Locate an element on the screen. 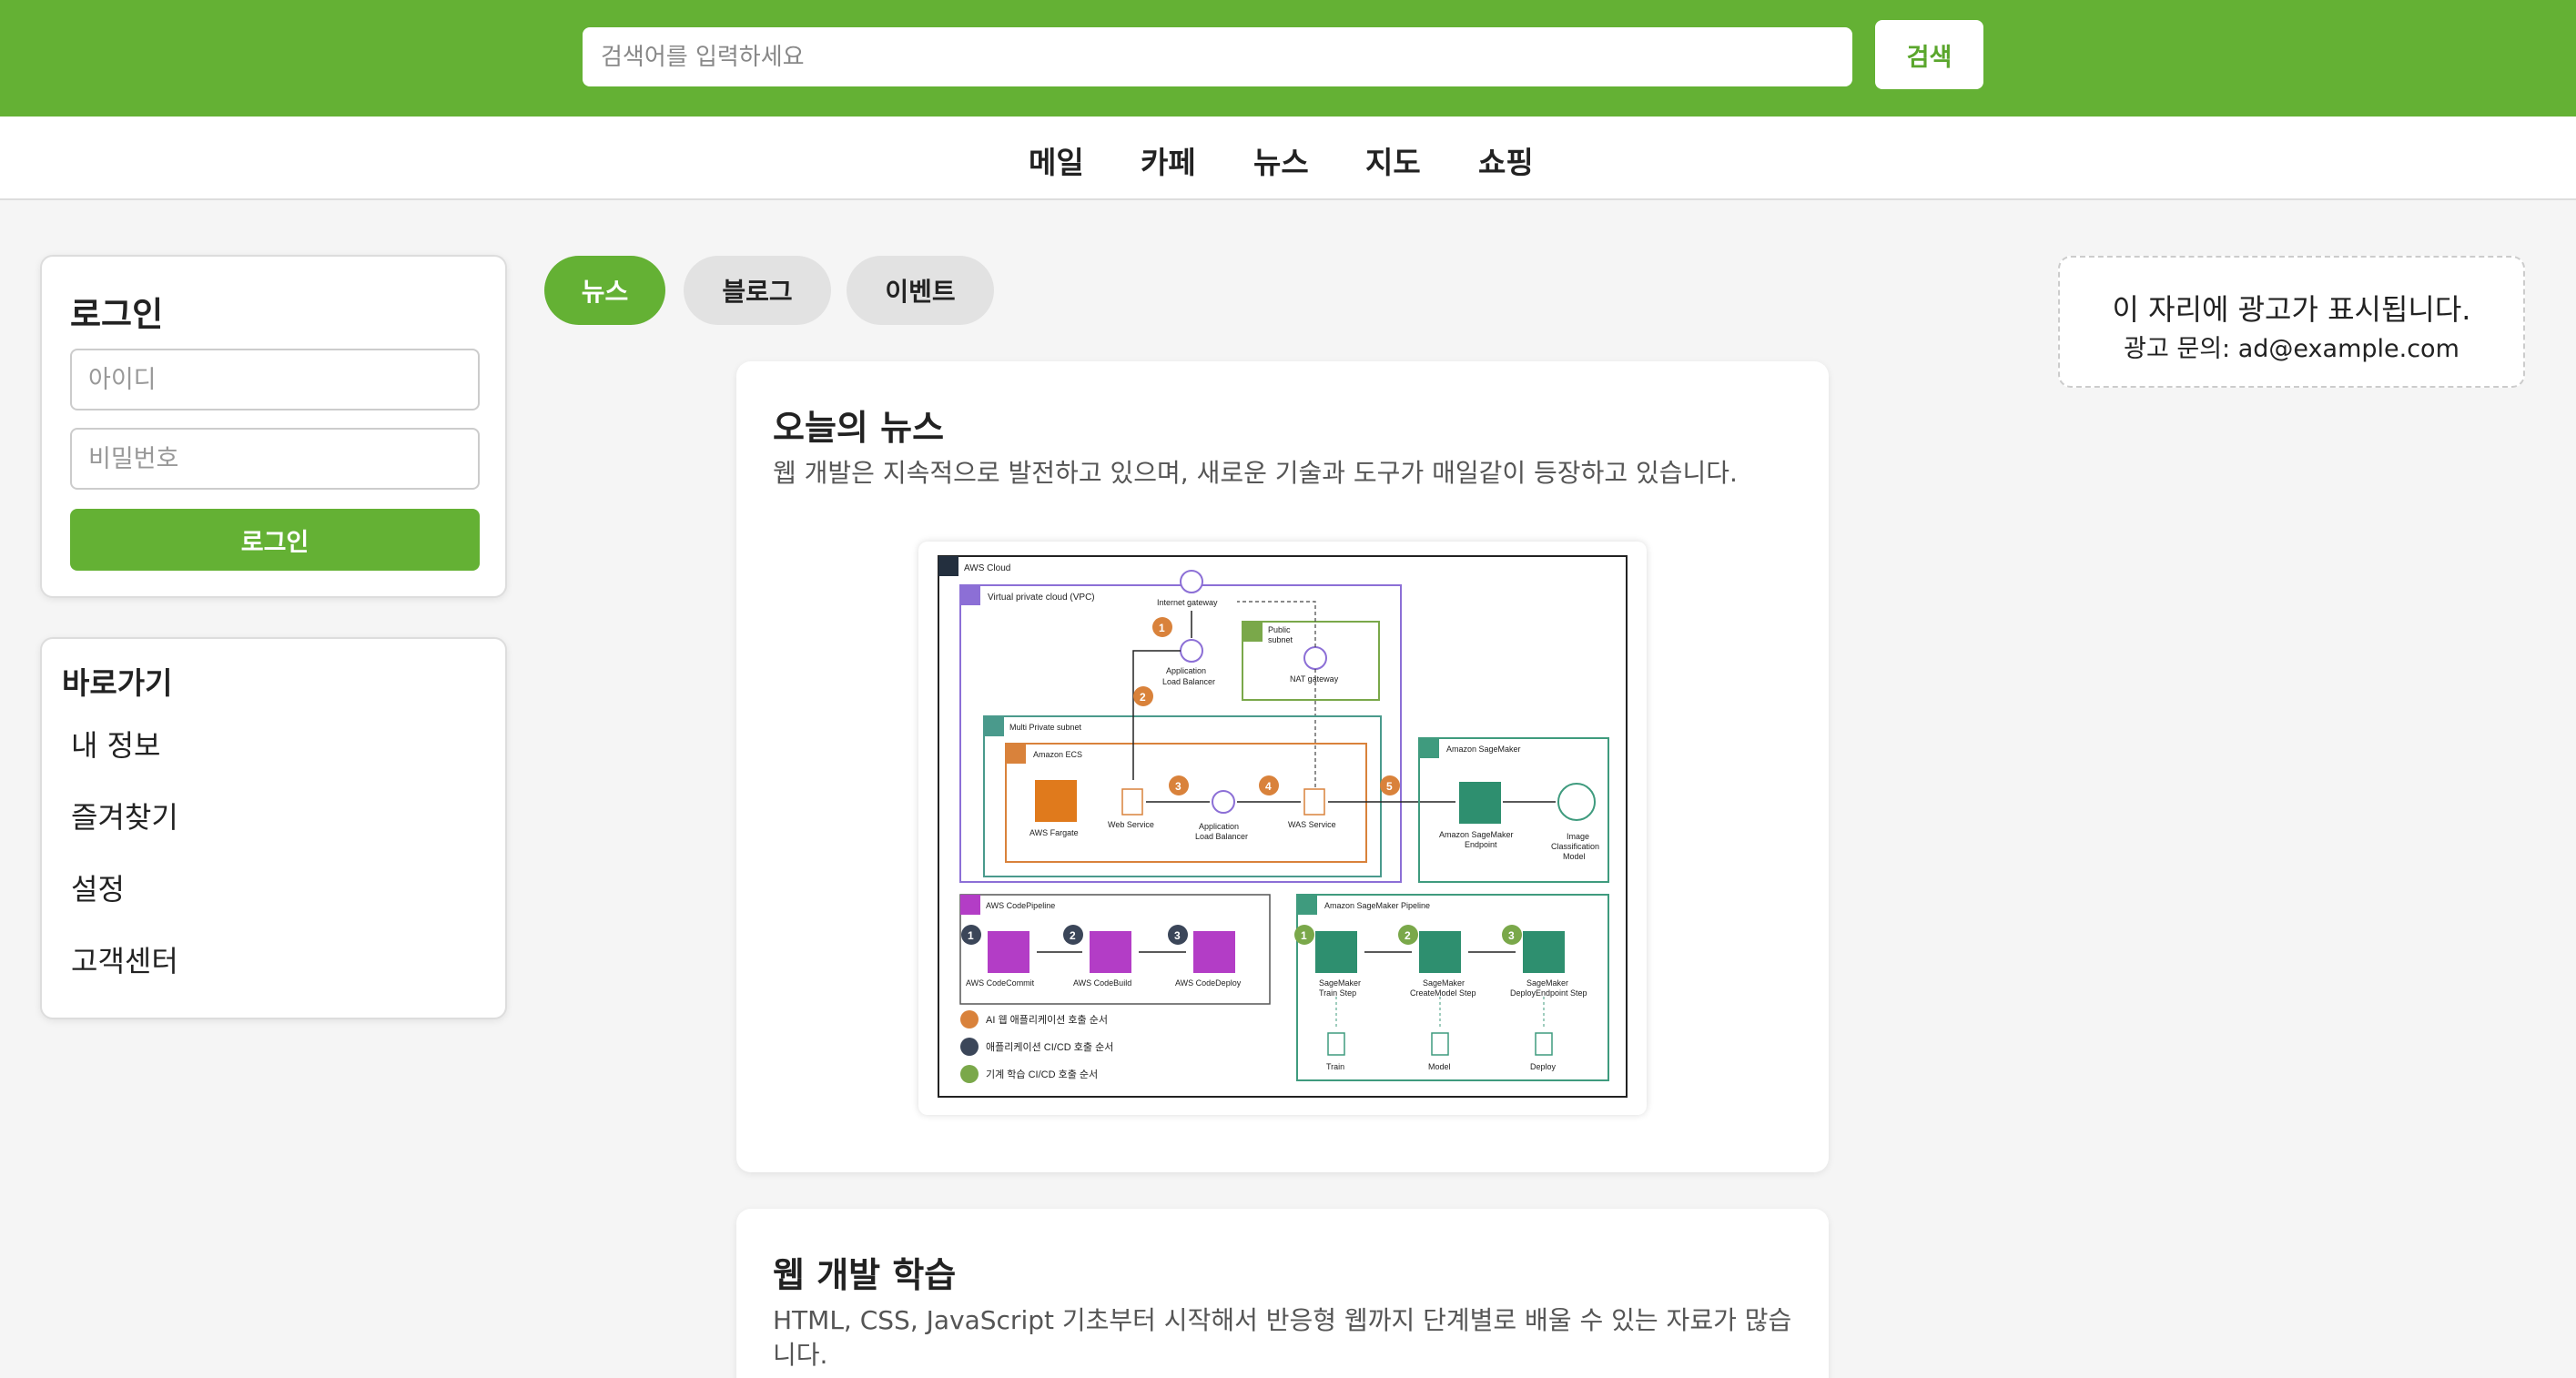 The width and height of the screenshot is (2576, 1378). deploy-doc-icon is located at coordinates (1544, 1044).